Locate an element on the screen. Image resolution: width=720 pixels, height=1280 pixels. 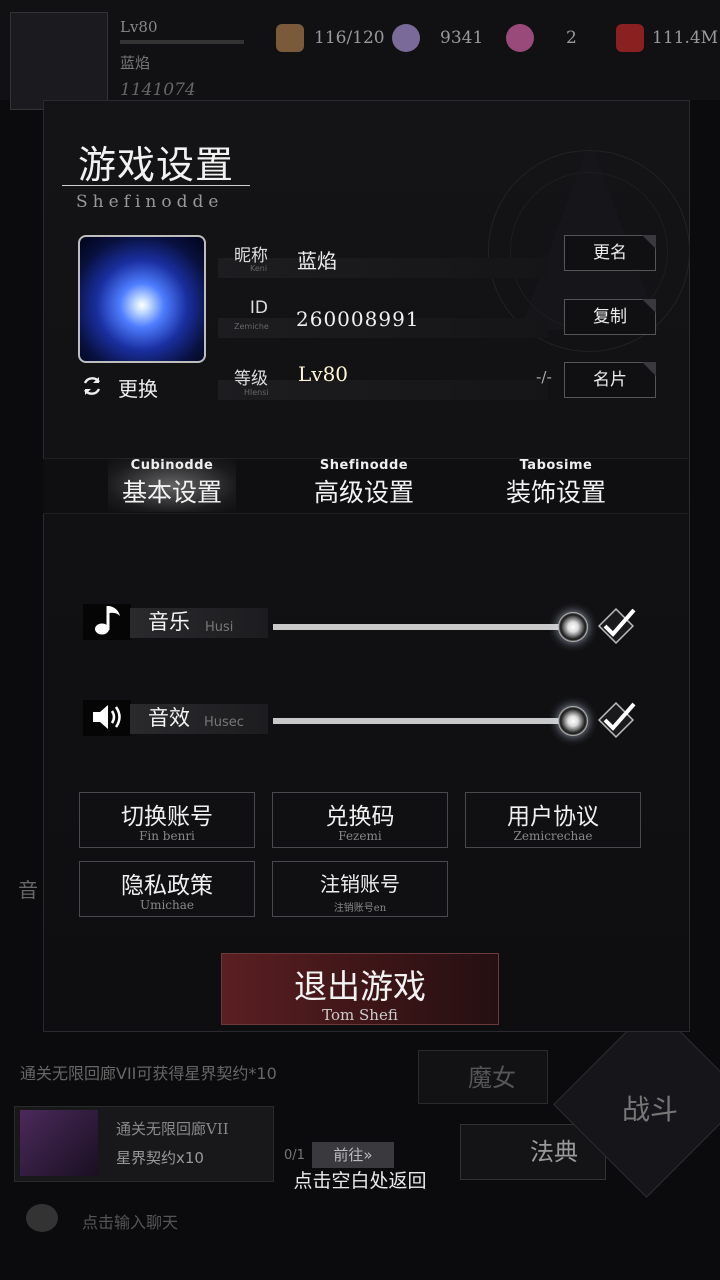
music-label-en: Husi is located at coordinates (219, 627).